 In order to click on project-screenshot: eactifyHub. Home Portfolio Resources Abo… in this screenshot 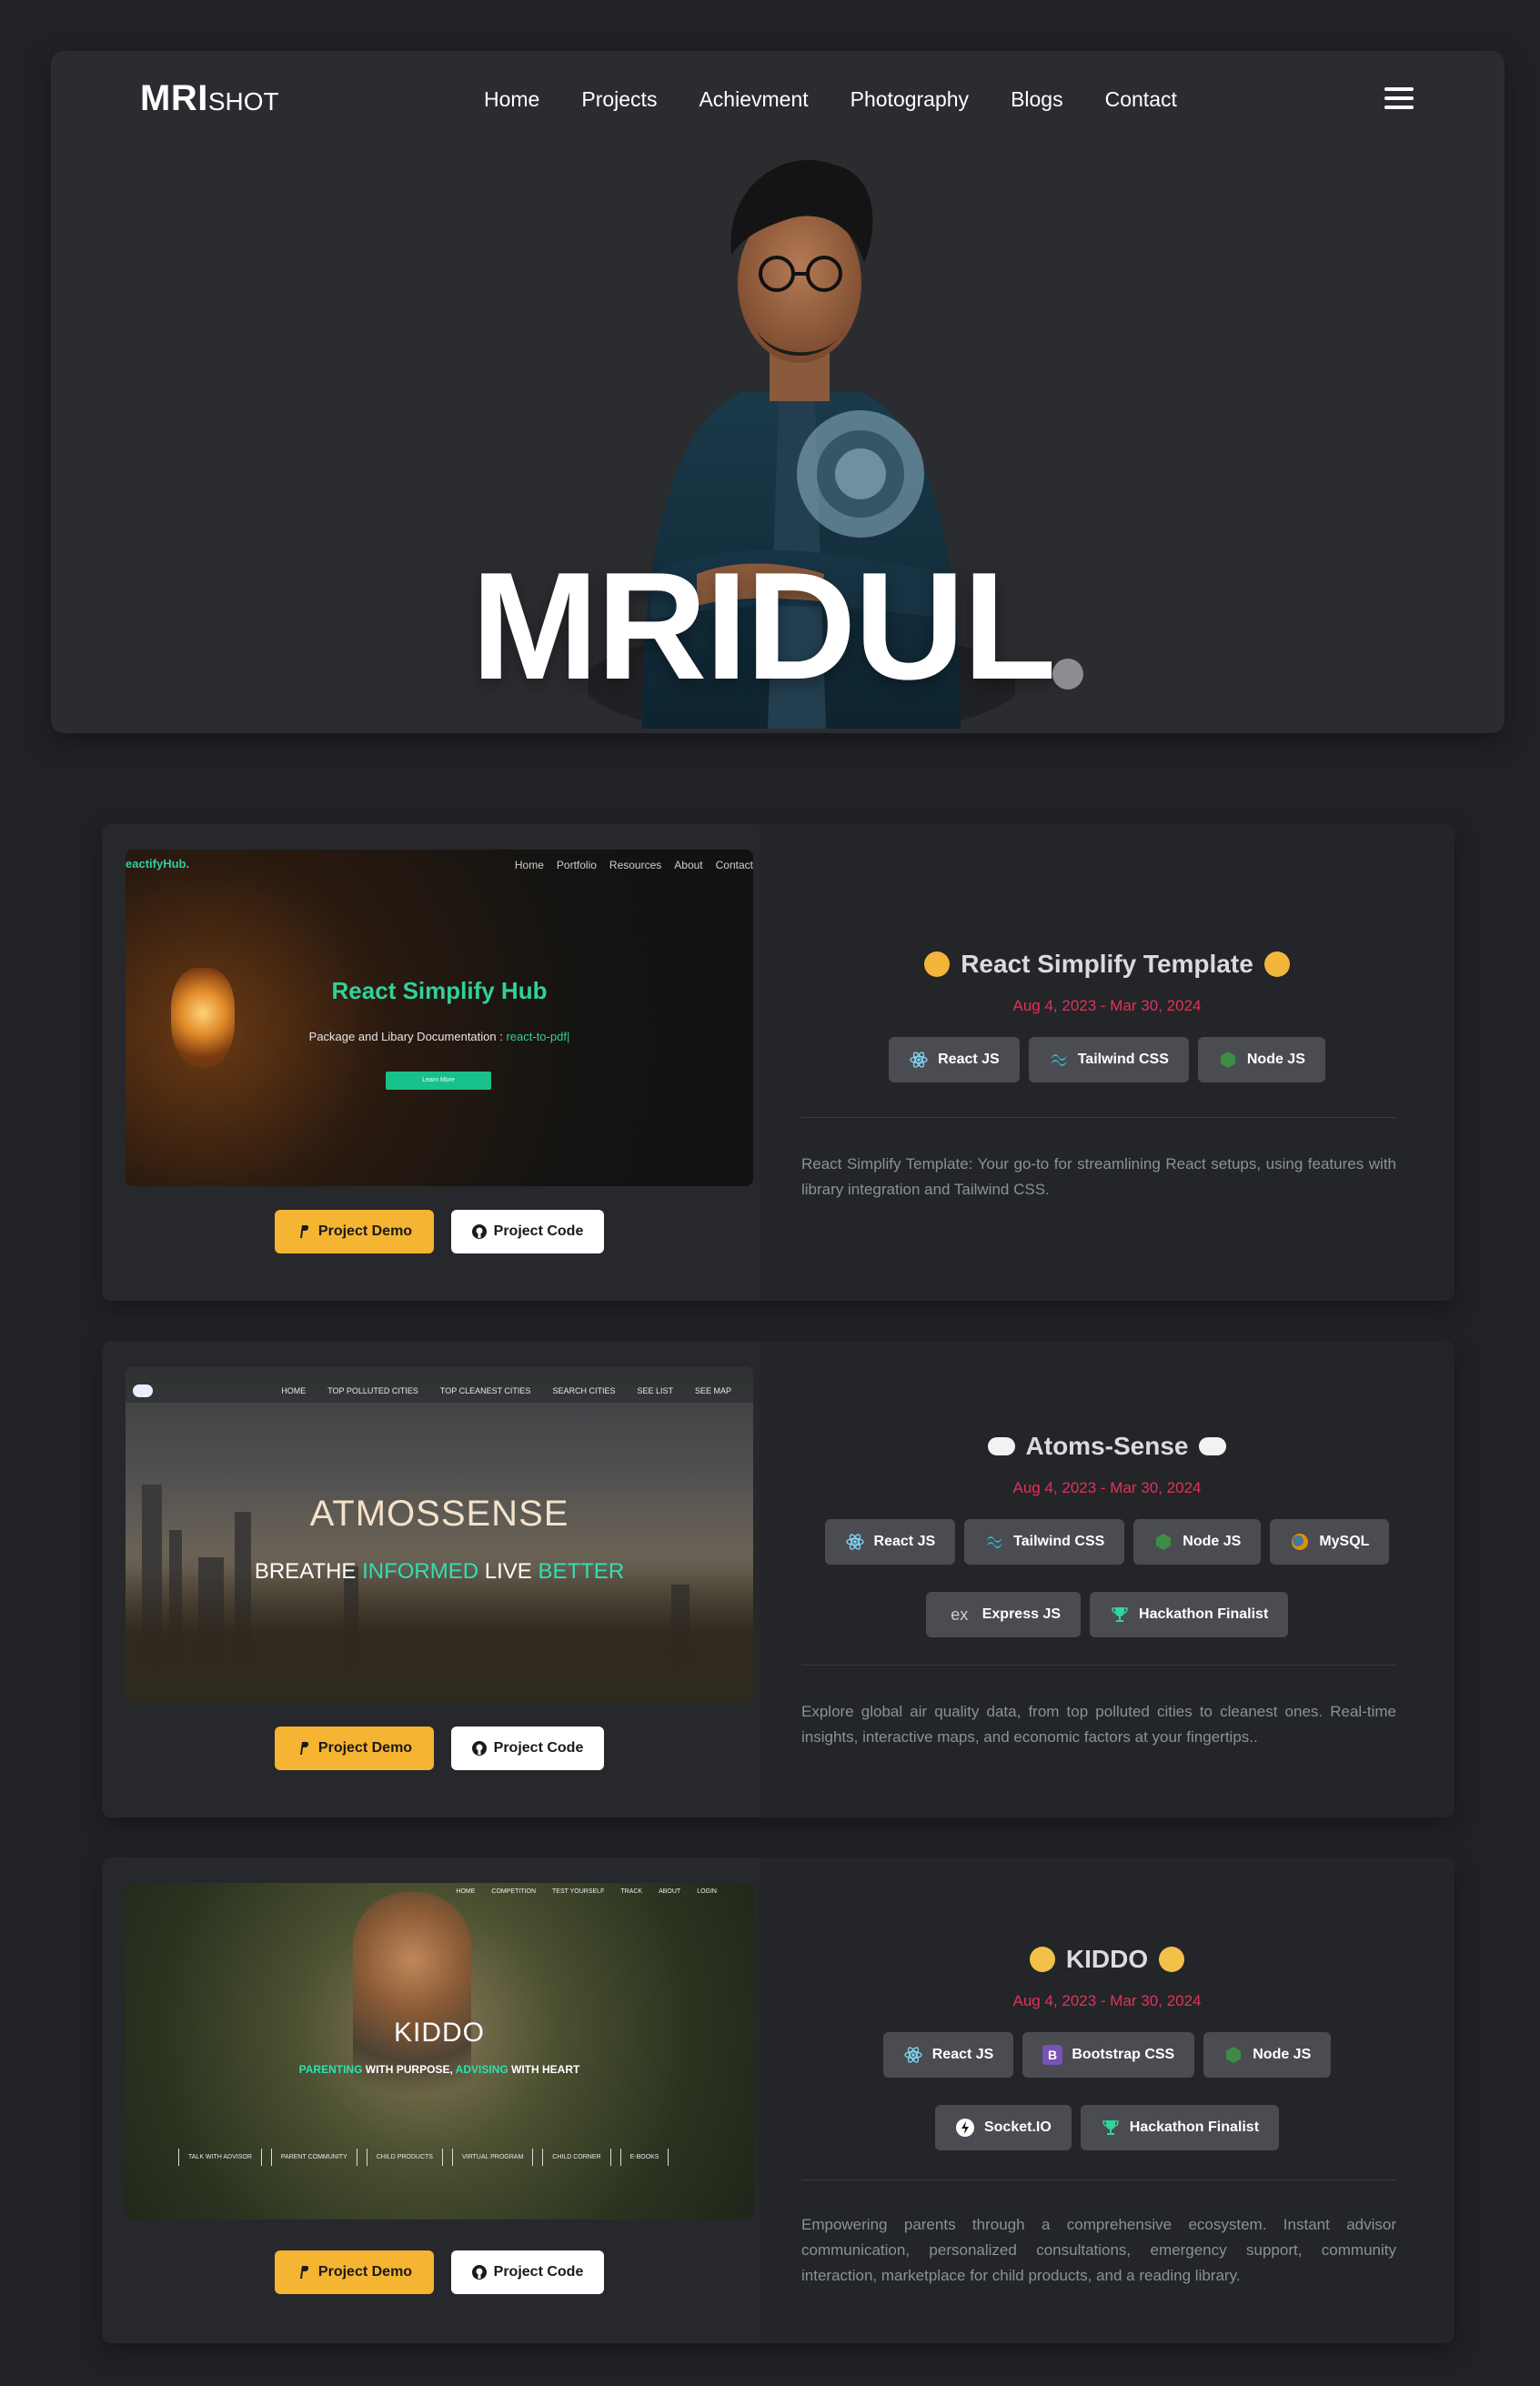, I will do `click(439, 1018)`.